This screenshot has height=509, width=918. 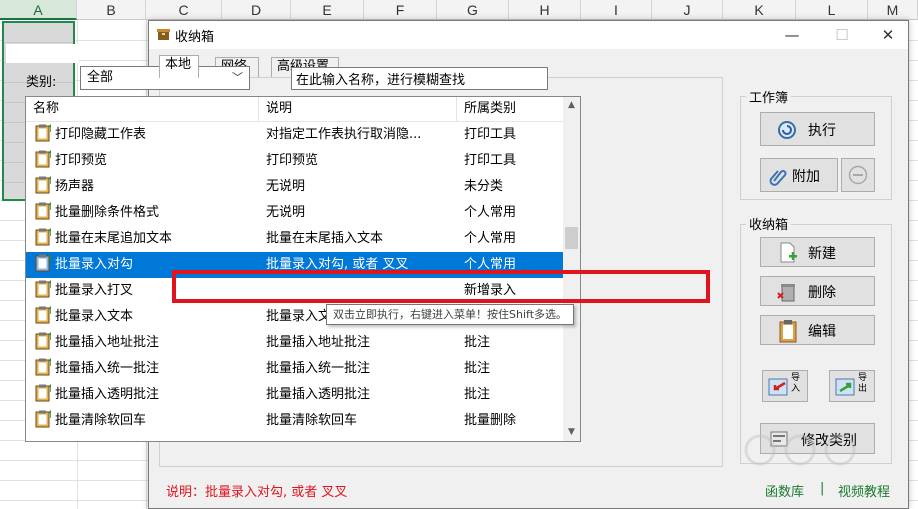 I want to click on list-item: 批量录入打叉 新增录入, so click(x=295, y=291).